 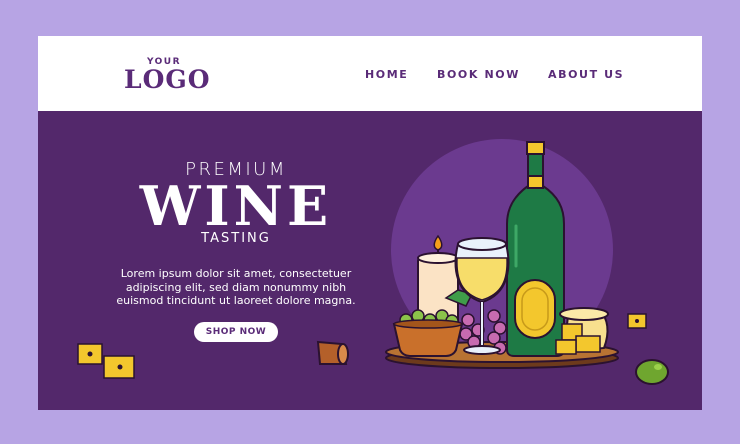 What do you see at coordinates (582, 331) in the screenshot?
I see `cheese-icon` at bounding box center [582, 331].